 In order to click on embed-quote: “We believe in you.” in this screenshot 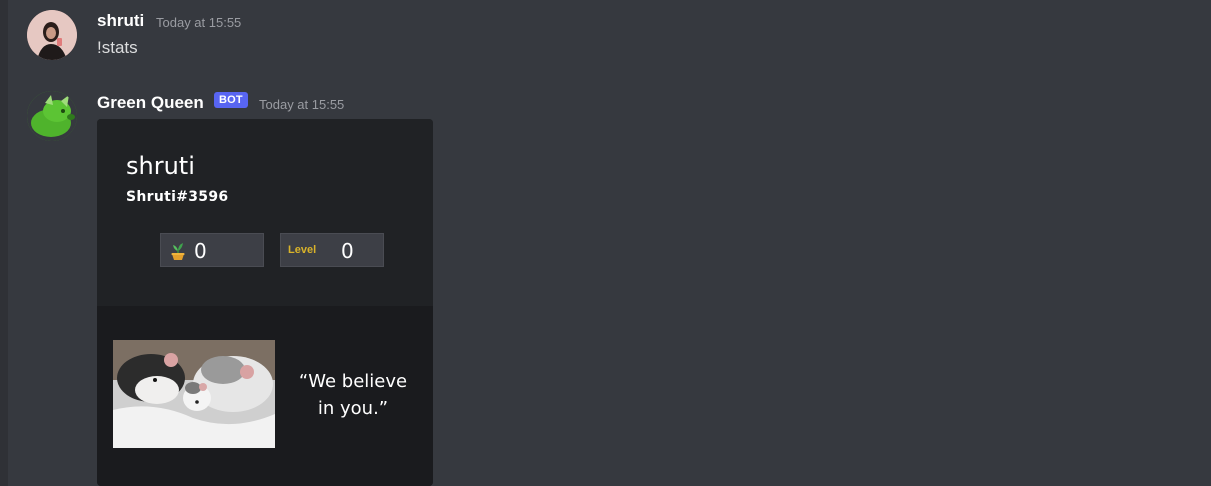, I will do `click(353, 395)`.